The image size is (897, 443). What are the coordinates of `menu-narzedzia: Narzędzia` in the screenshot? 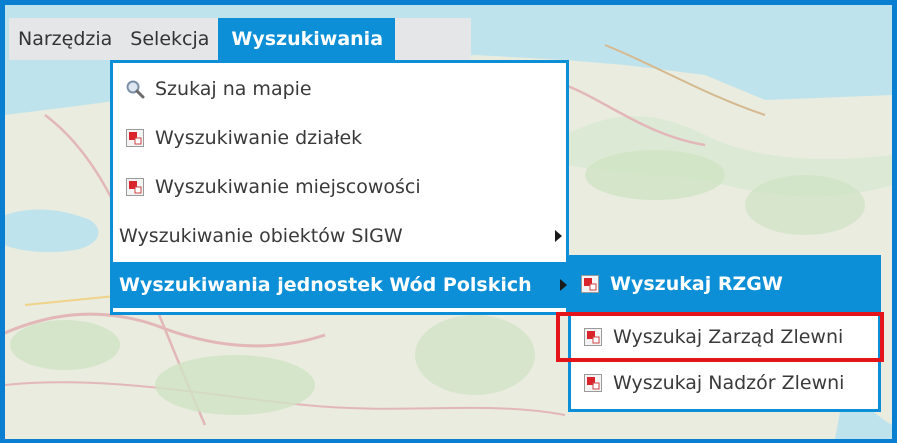 It's located at (65, 39).